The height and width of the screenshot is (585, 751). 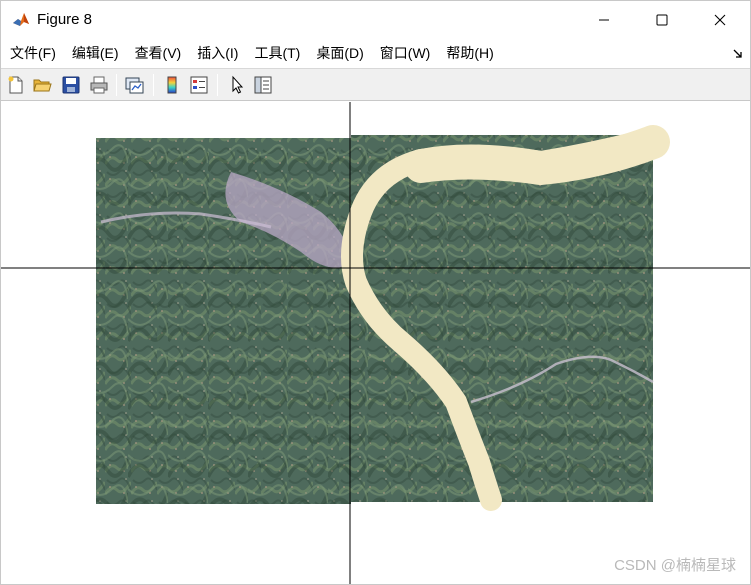 I want to click on menu-edit: 编辑(E), so click(x=95, y=53).